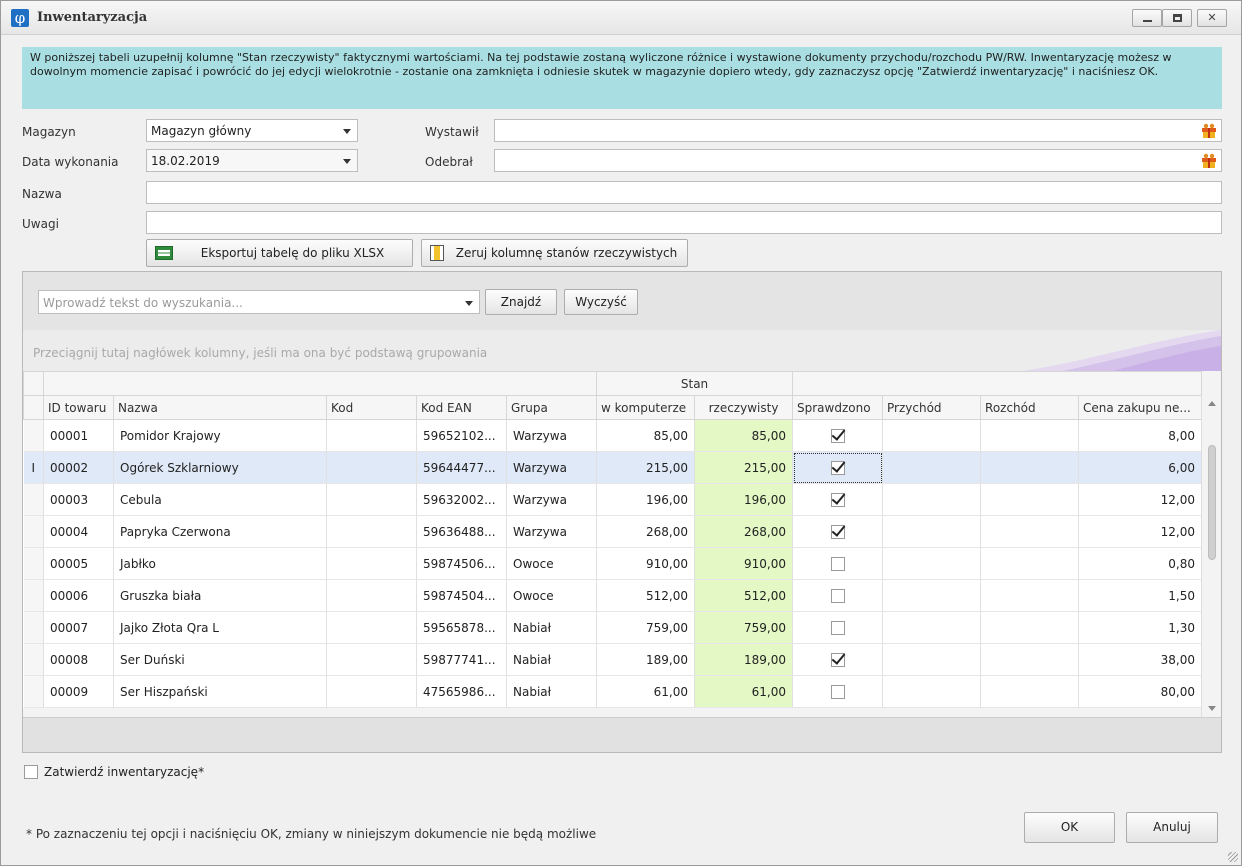 This screenshot has width=1242, height=866. I want to click on odebral-field, so click(858, 160).